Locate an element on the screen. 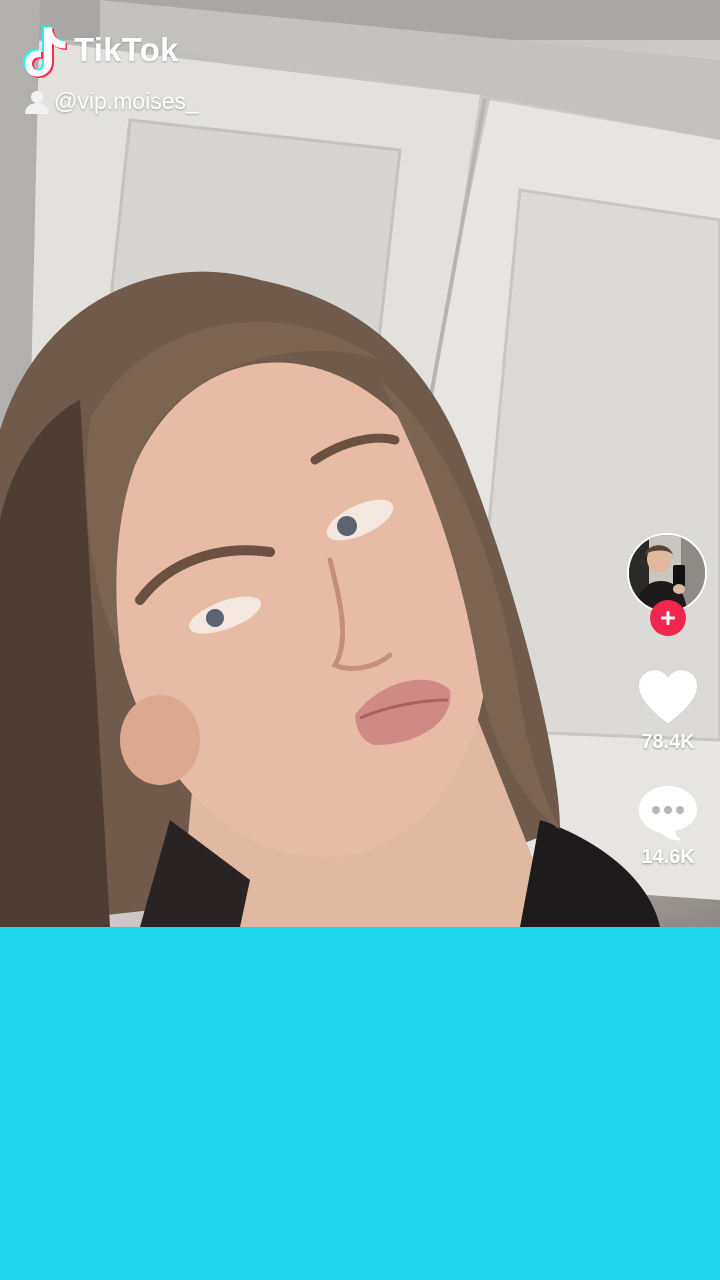 This screenshot has height=1280, width=720. like-button: 78.4K is located at coordinates (668, 711).